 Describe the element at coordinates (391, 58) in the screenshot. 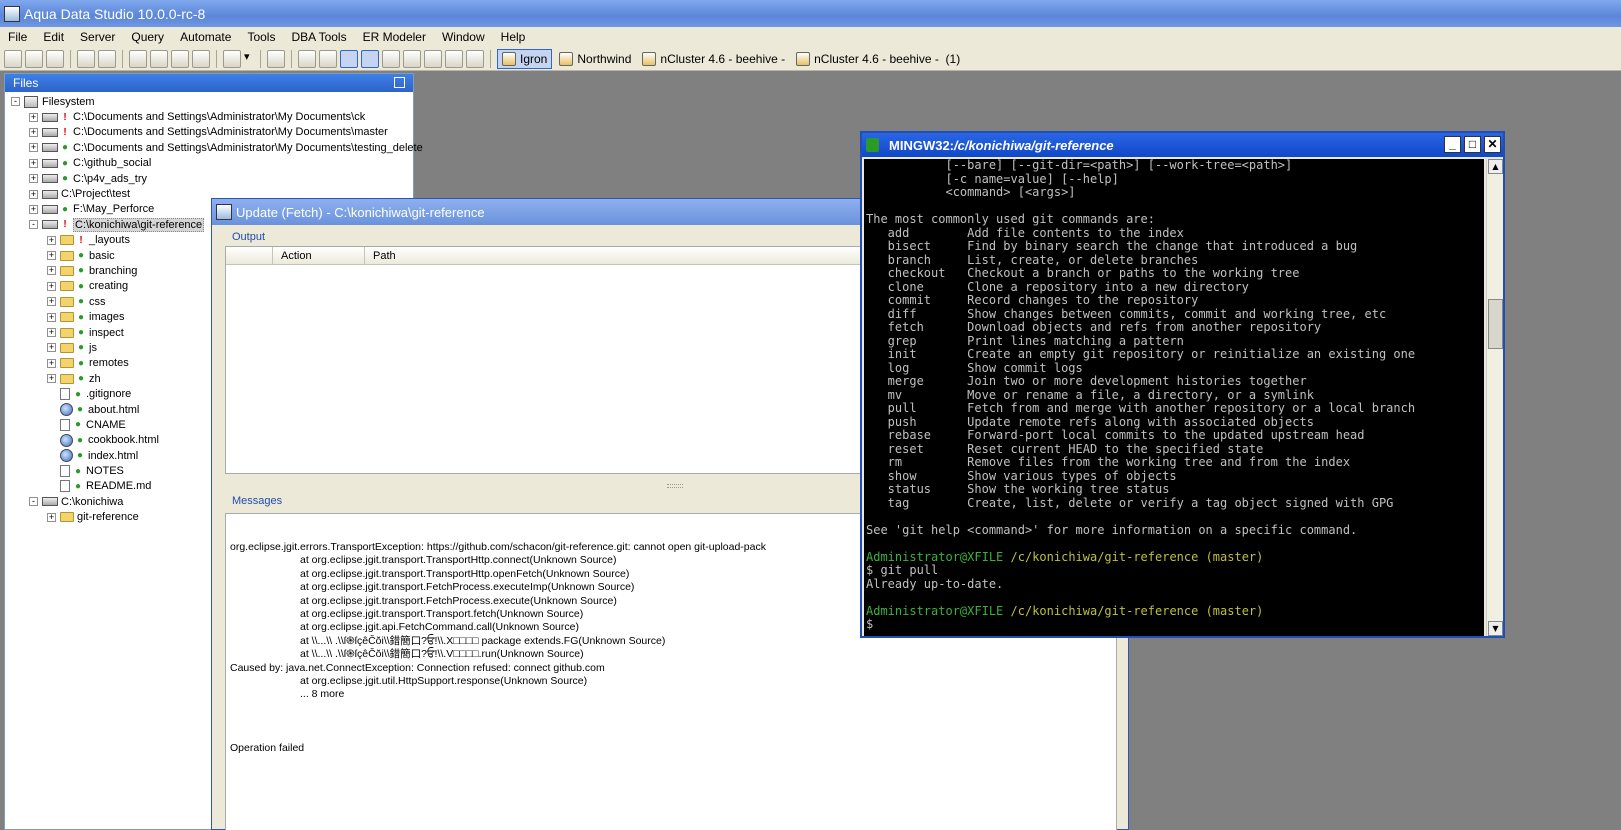

I see `layout-split-icon` at that location.